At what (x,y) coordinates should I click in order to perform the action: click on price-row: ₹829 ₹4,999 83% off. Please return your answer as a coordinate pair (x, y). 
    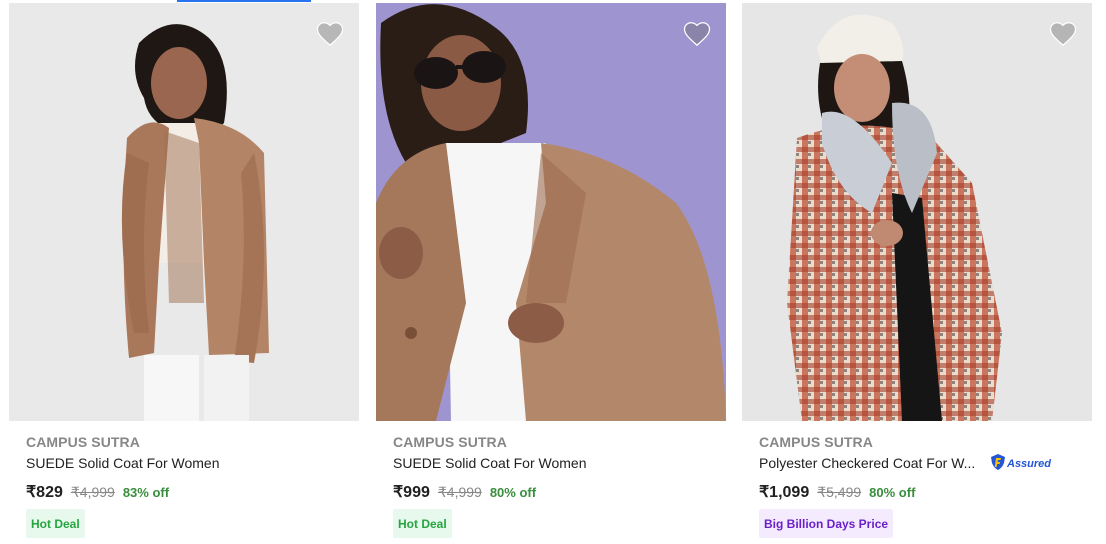
    Looking at the image, I should click on (97, 492).